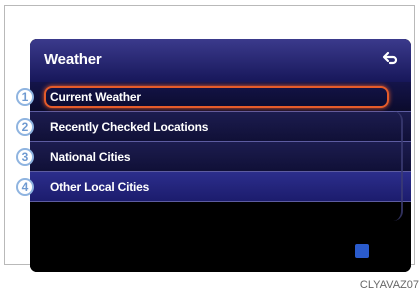 The image size is (419, 292). What do you see at coordinates (73, 59) in the screenshot?
I see `page-title: Weather` at bounding box center [73, 59].